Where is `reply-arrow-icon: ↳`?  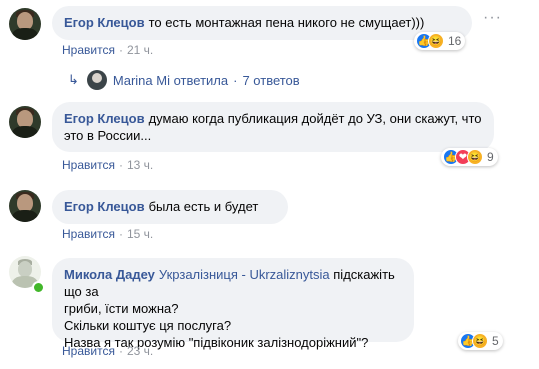 reply-arrow-icon: ↳ is located at coordinates (73, 79).